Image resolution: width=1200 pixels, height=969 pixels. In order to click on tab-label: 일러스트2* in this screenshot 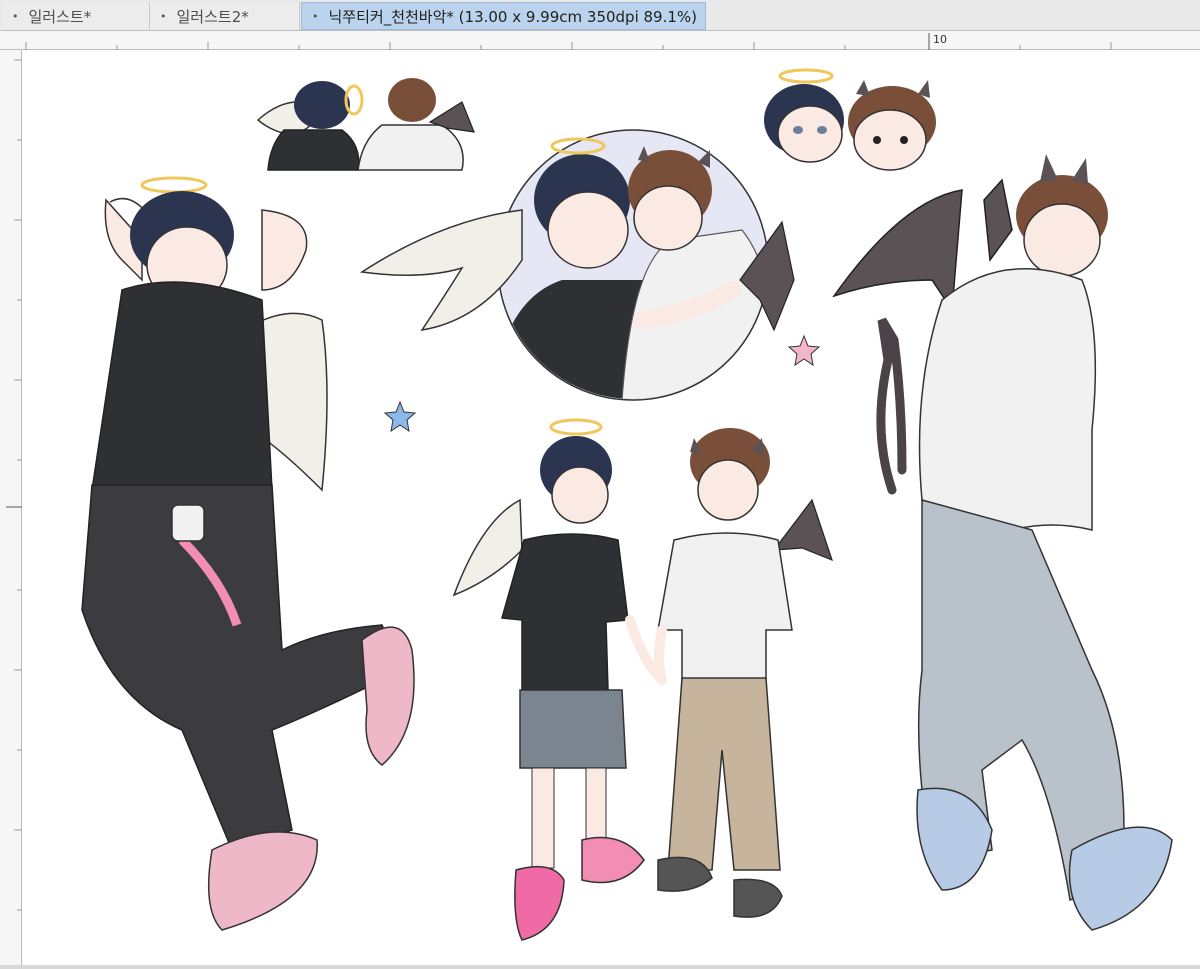, I will do `click(212, 16)`.